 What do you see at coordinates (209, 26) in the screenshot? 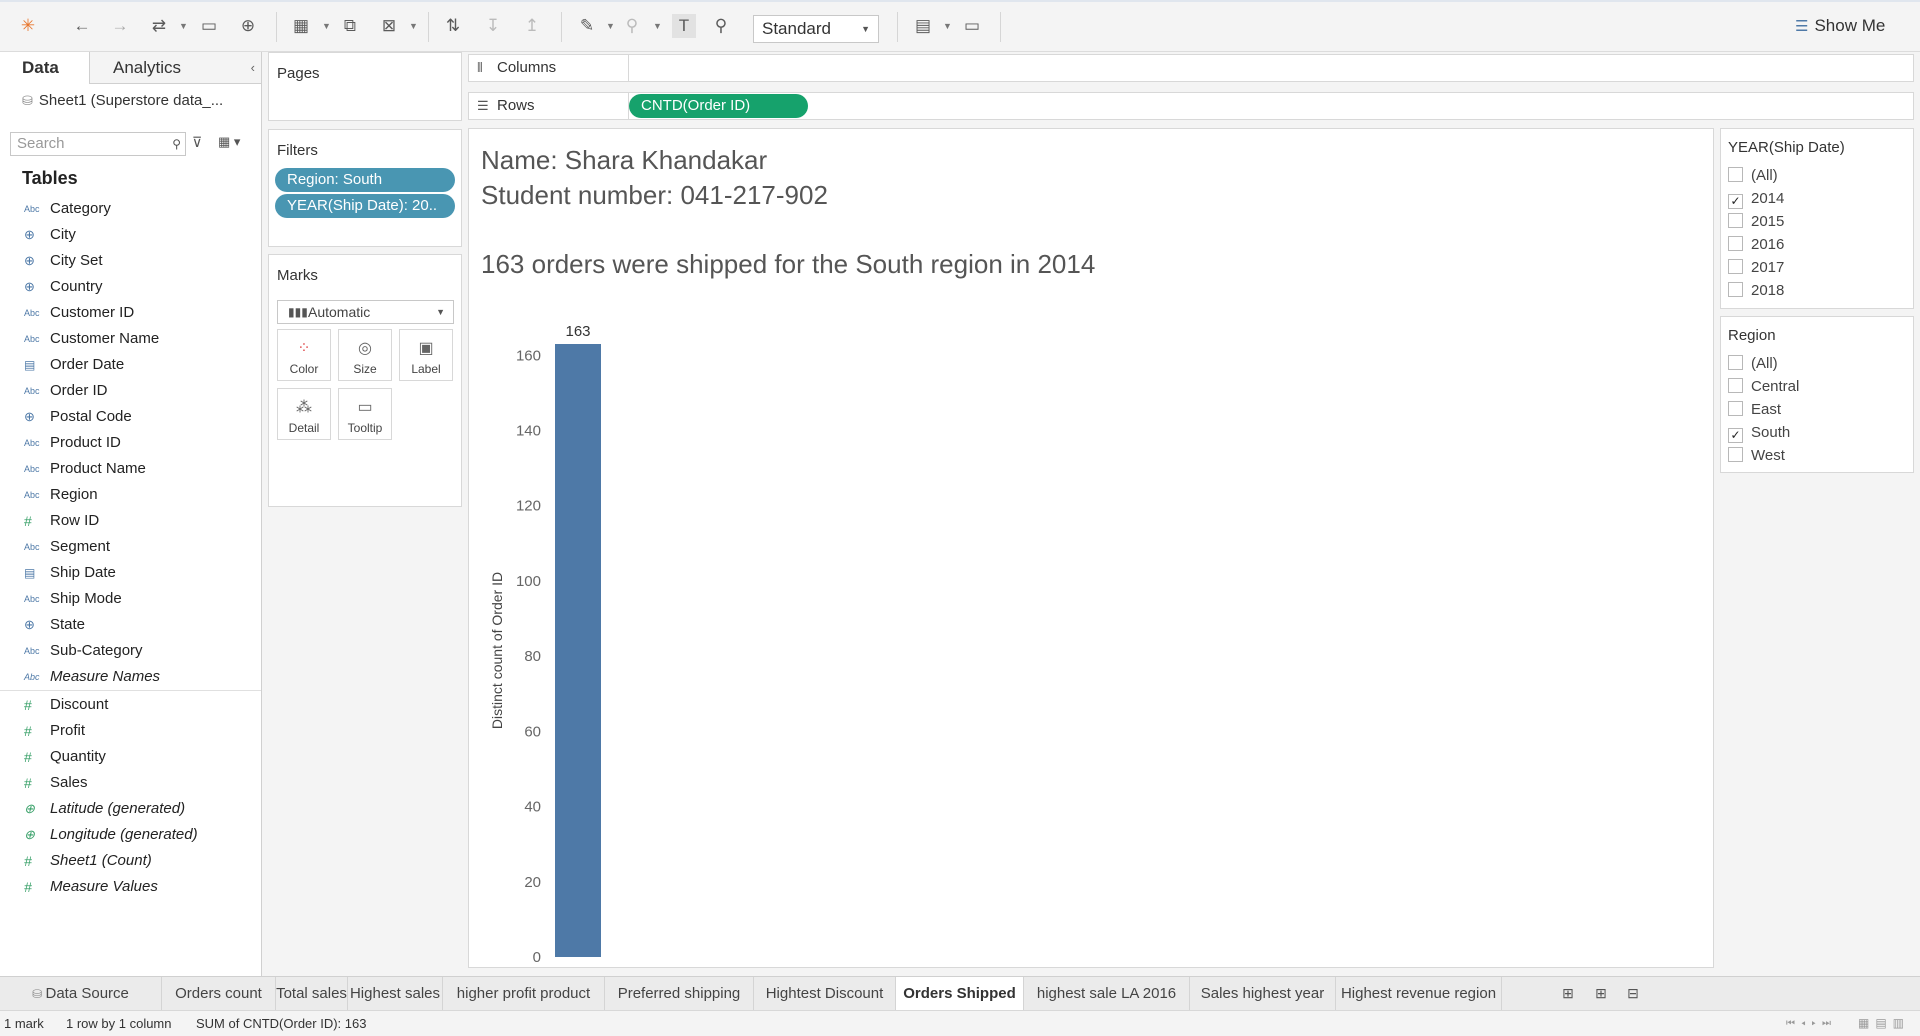
I see `save-icon: ▭` at bounding box center [209, 26].